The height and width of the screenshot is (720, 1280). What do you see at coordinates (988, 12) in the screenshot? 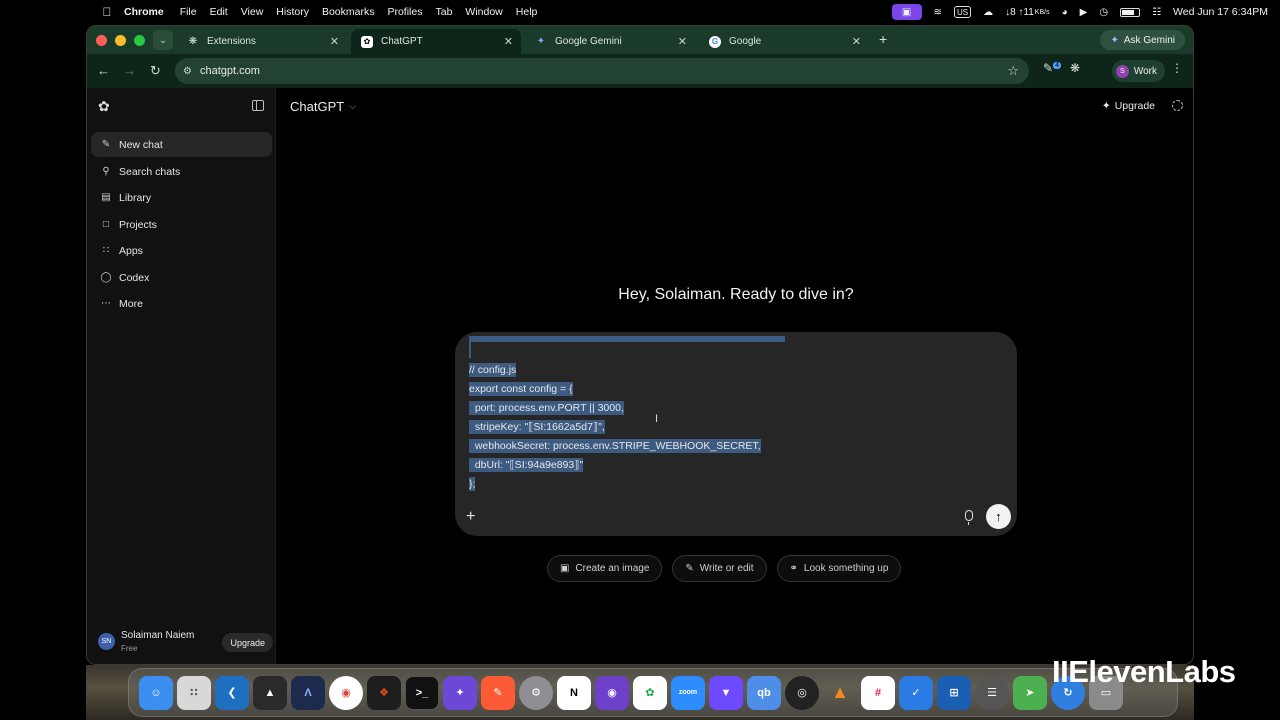
I see `cloud-icon: ☁` at bounding box center [988, 12].